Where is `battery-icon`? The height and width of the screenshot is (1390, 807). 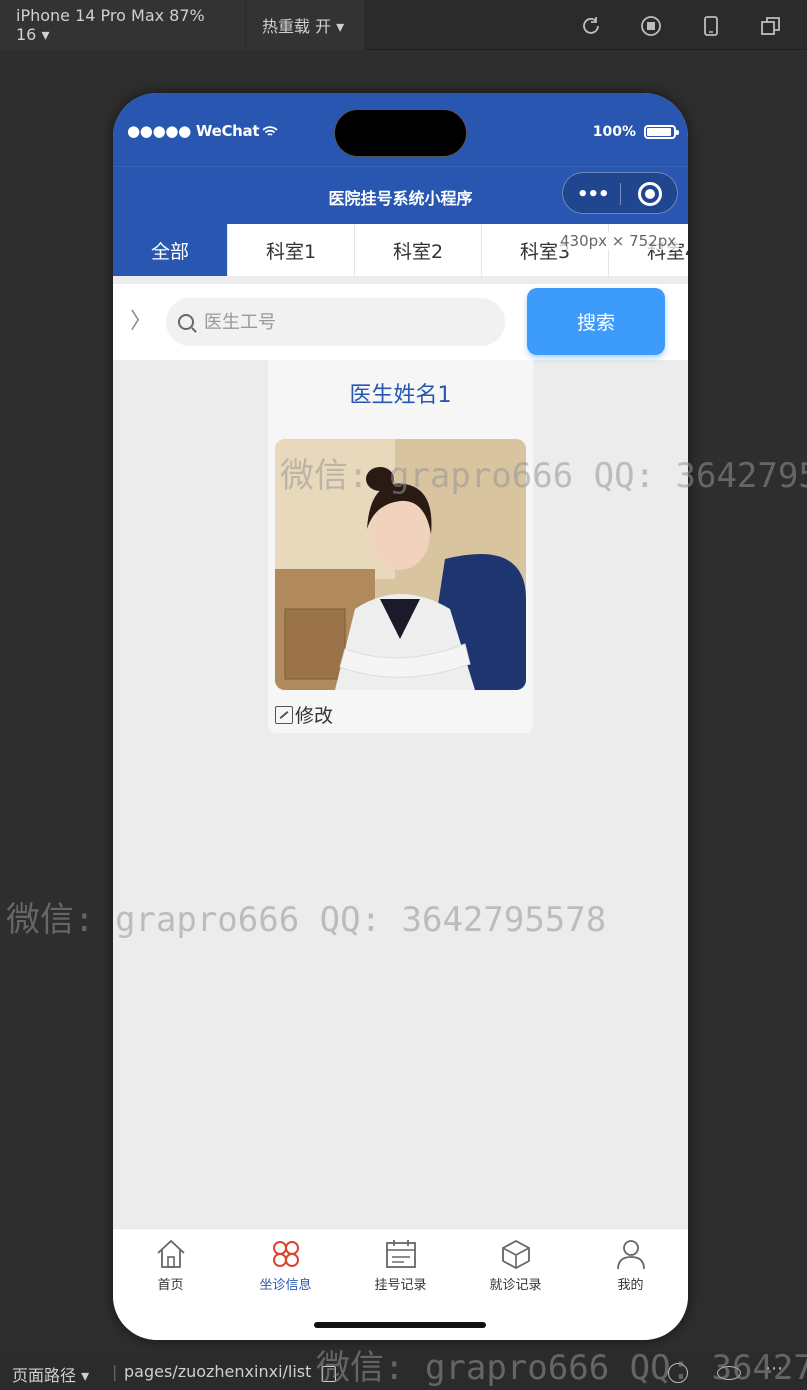
battery-icon is located at coordinates (661, 132).